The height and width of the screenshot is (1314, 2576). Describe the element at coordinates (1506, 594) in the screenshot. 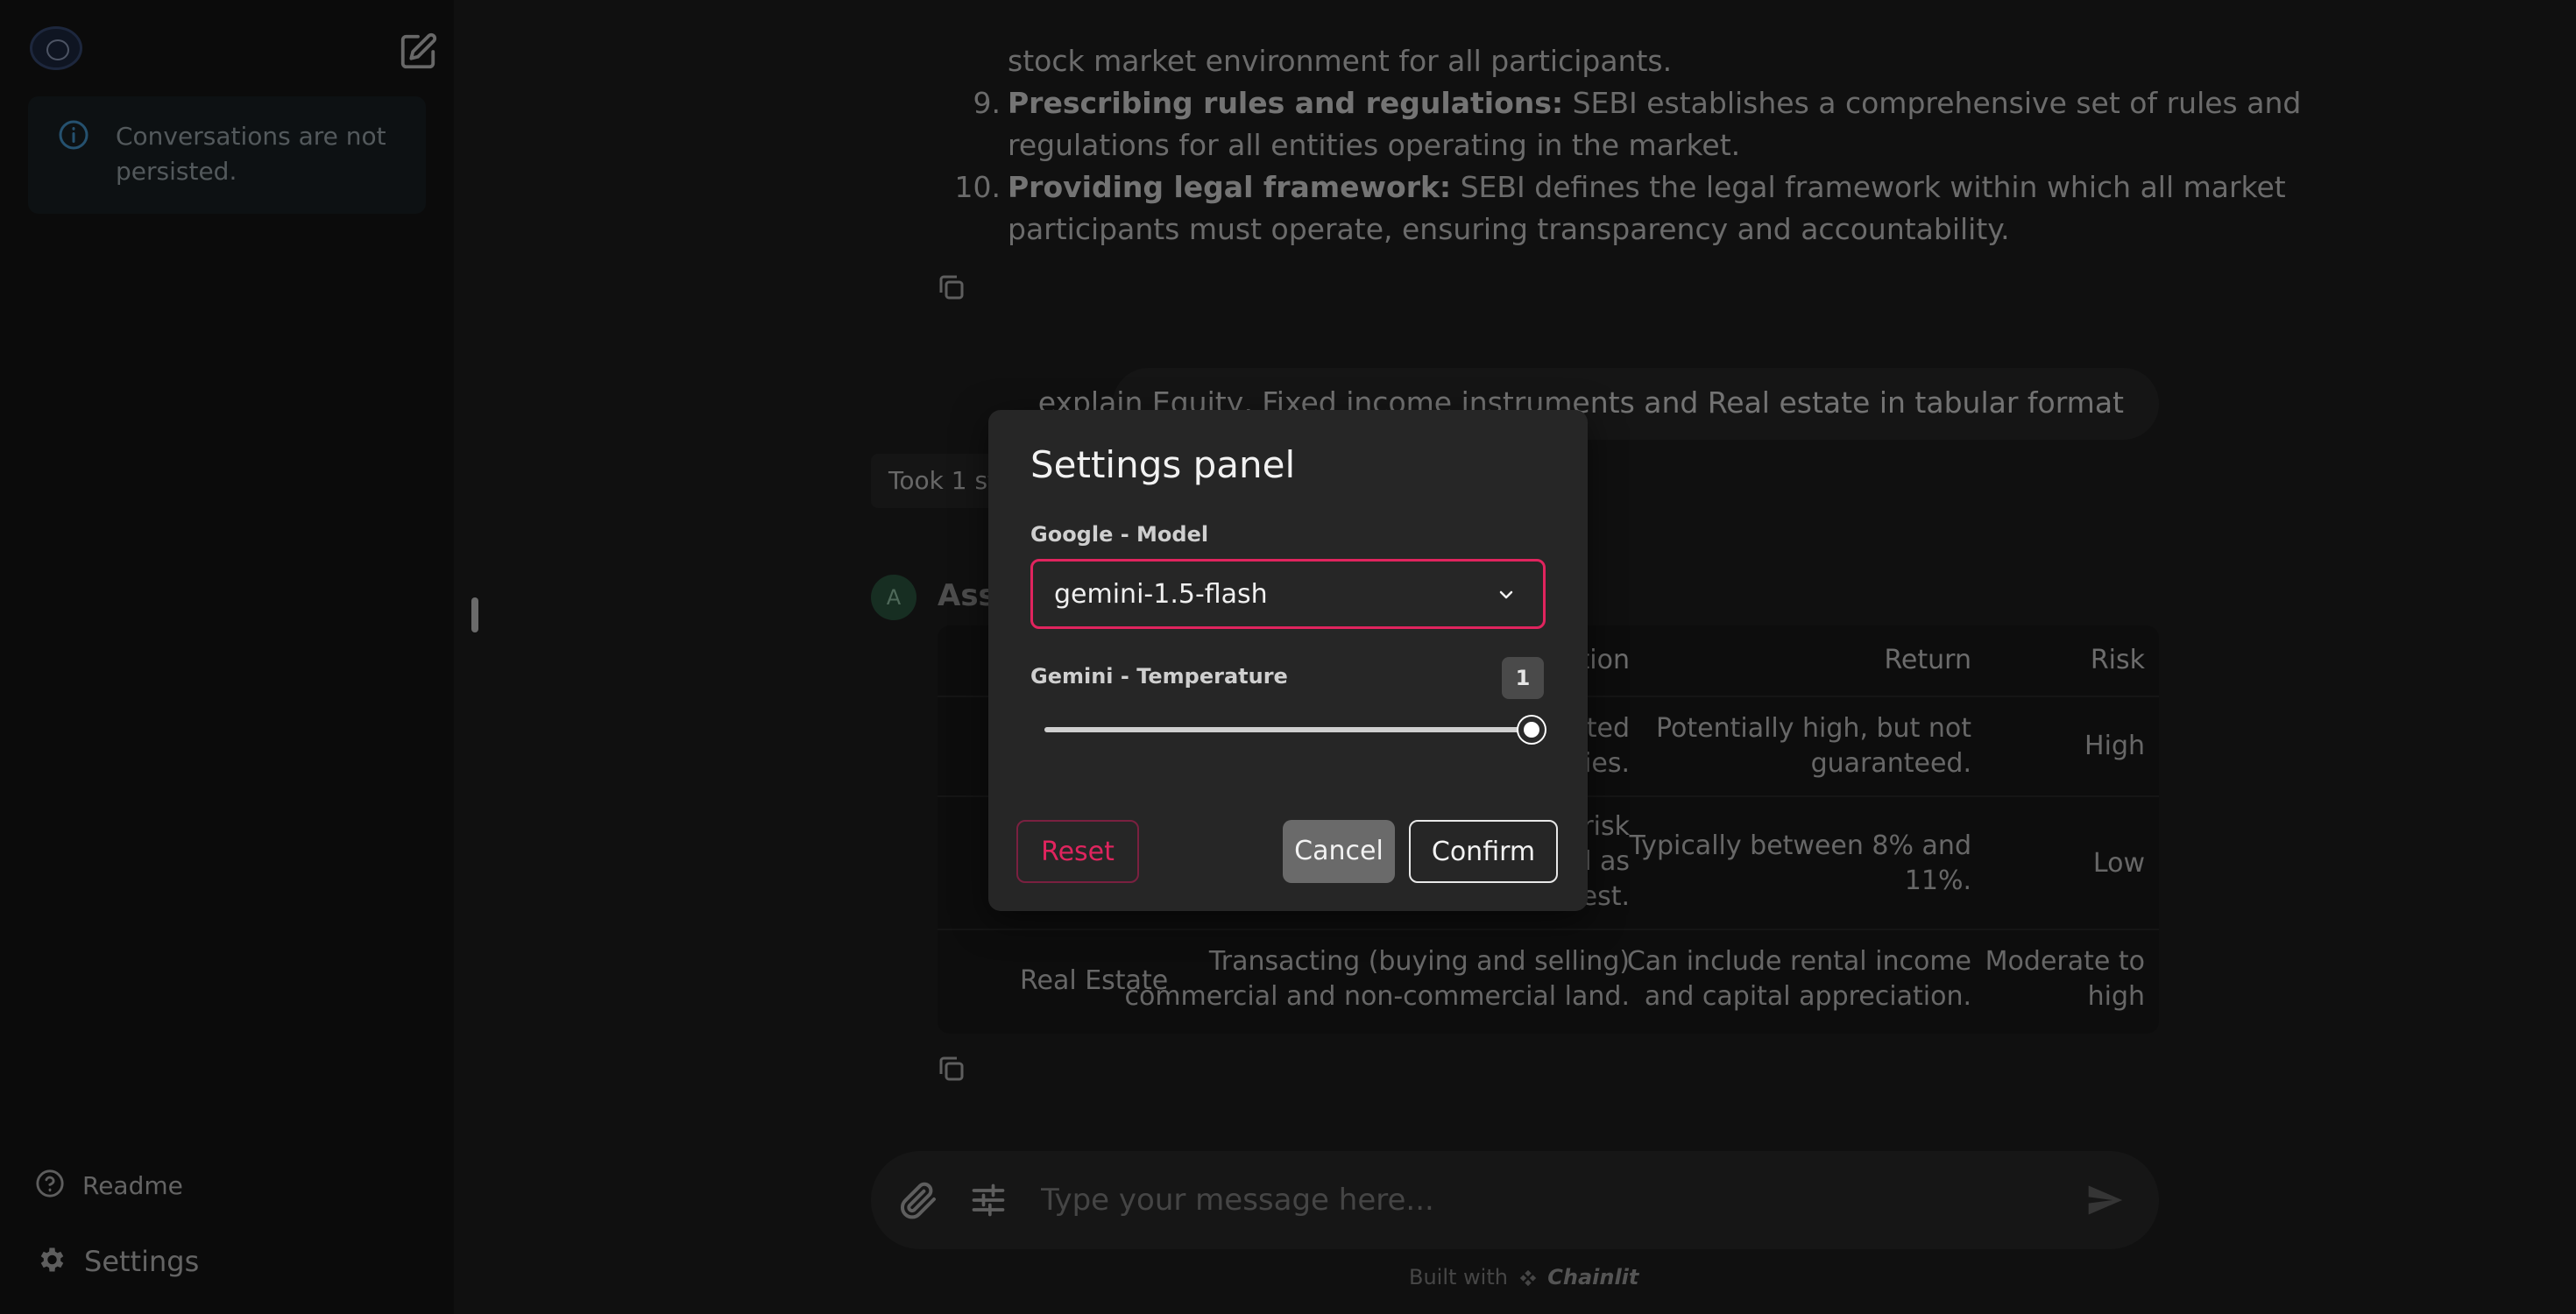

I see `chevron-down-icon` at that location.